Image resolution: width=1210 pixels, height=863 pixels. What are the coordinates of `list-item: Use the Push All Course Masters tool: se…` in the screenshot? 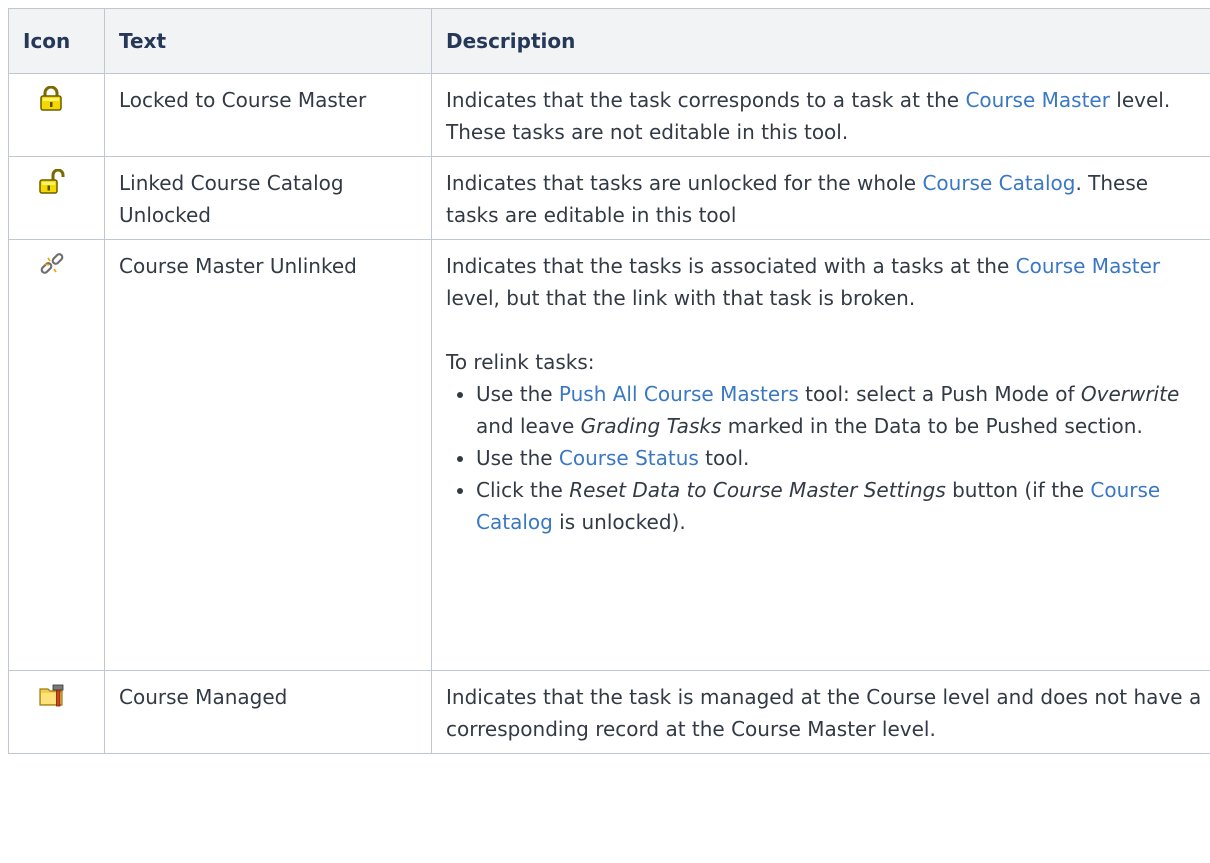 It's located at (839, 410).